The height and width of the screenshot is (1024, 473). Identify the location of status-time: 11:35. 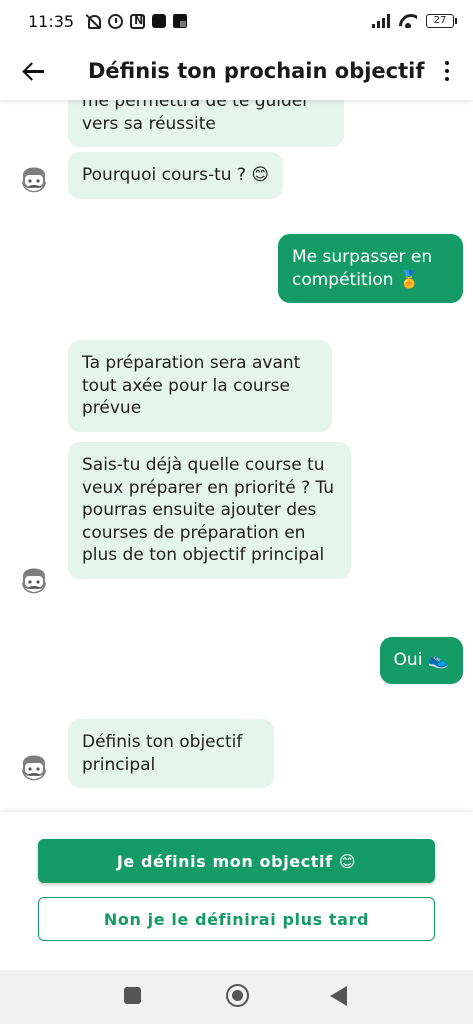
(51, 21).